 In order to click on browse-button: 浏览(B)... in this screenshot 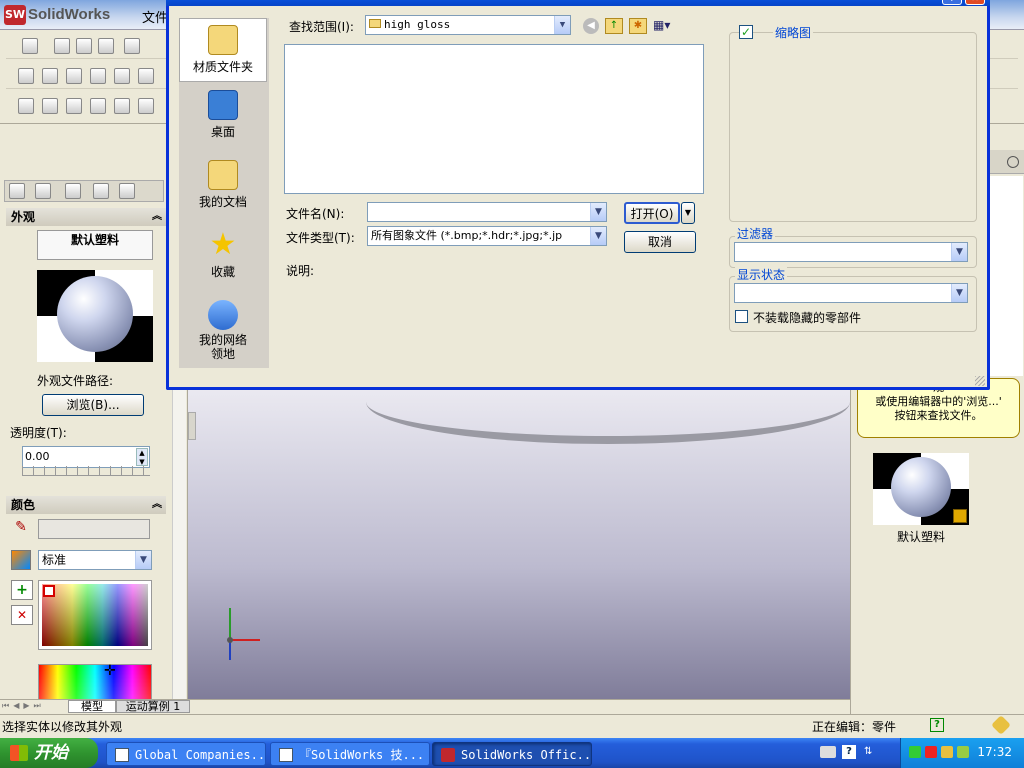, I will do `click(93, 405)`.